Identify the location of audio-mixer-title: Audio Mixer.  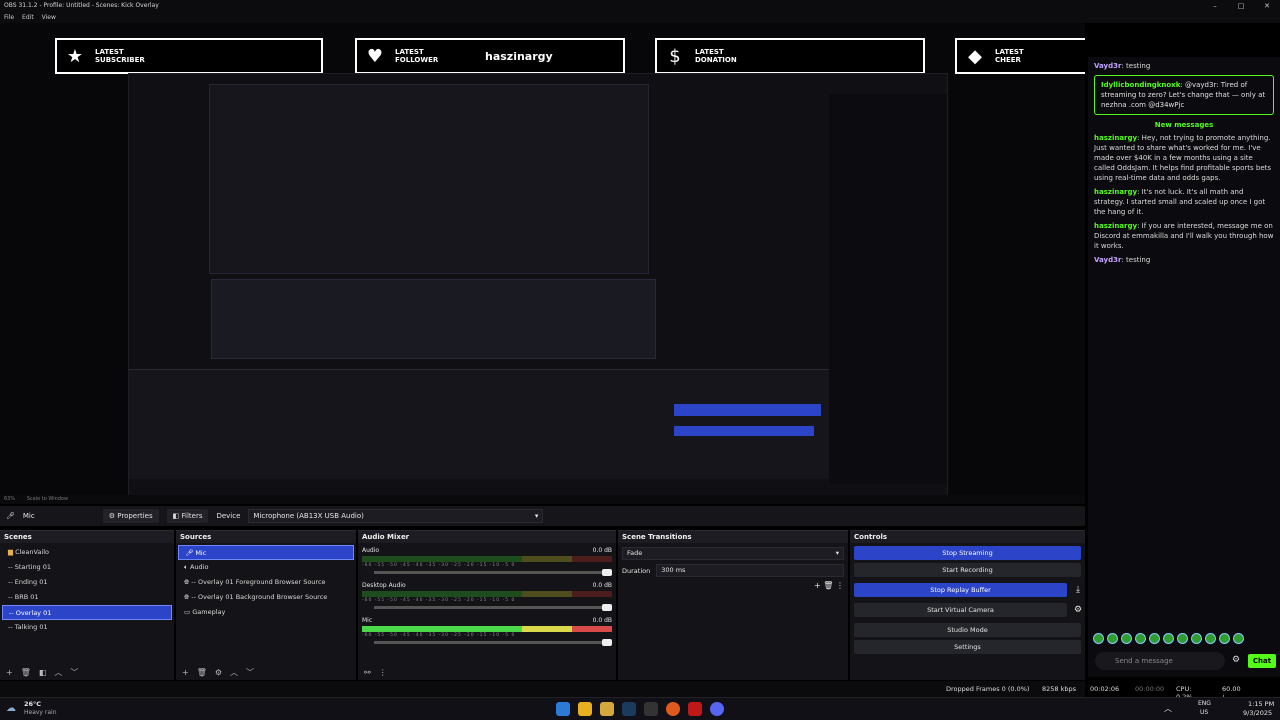
(487, 537).